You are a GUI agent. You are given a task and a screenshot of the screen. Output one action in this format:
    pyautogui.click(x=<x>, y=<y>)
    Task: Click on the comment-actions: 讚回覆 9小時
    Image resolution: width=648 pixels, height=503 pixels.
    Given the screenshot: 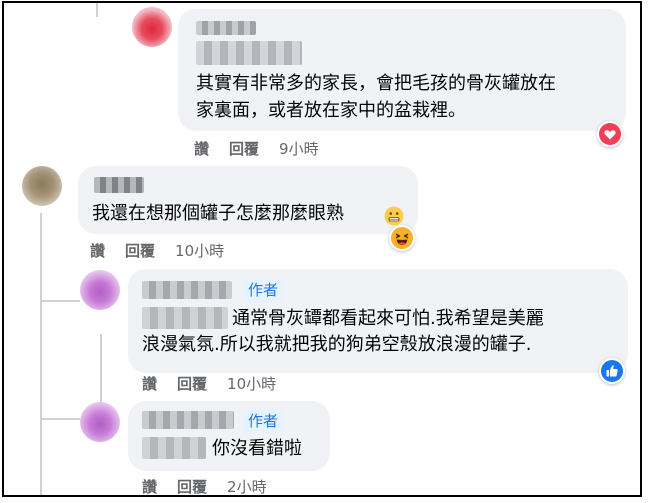 What is the action you would take?
    pyautogui.click(x=256, y=149)
    